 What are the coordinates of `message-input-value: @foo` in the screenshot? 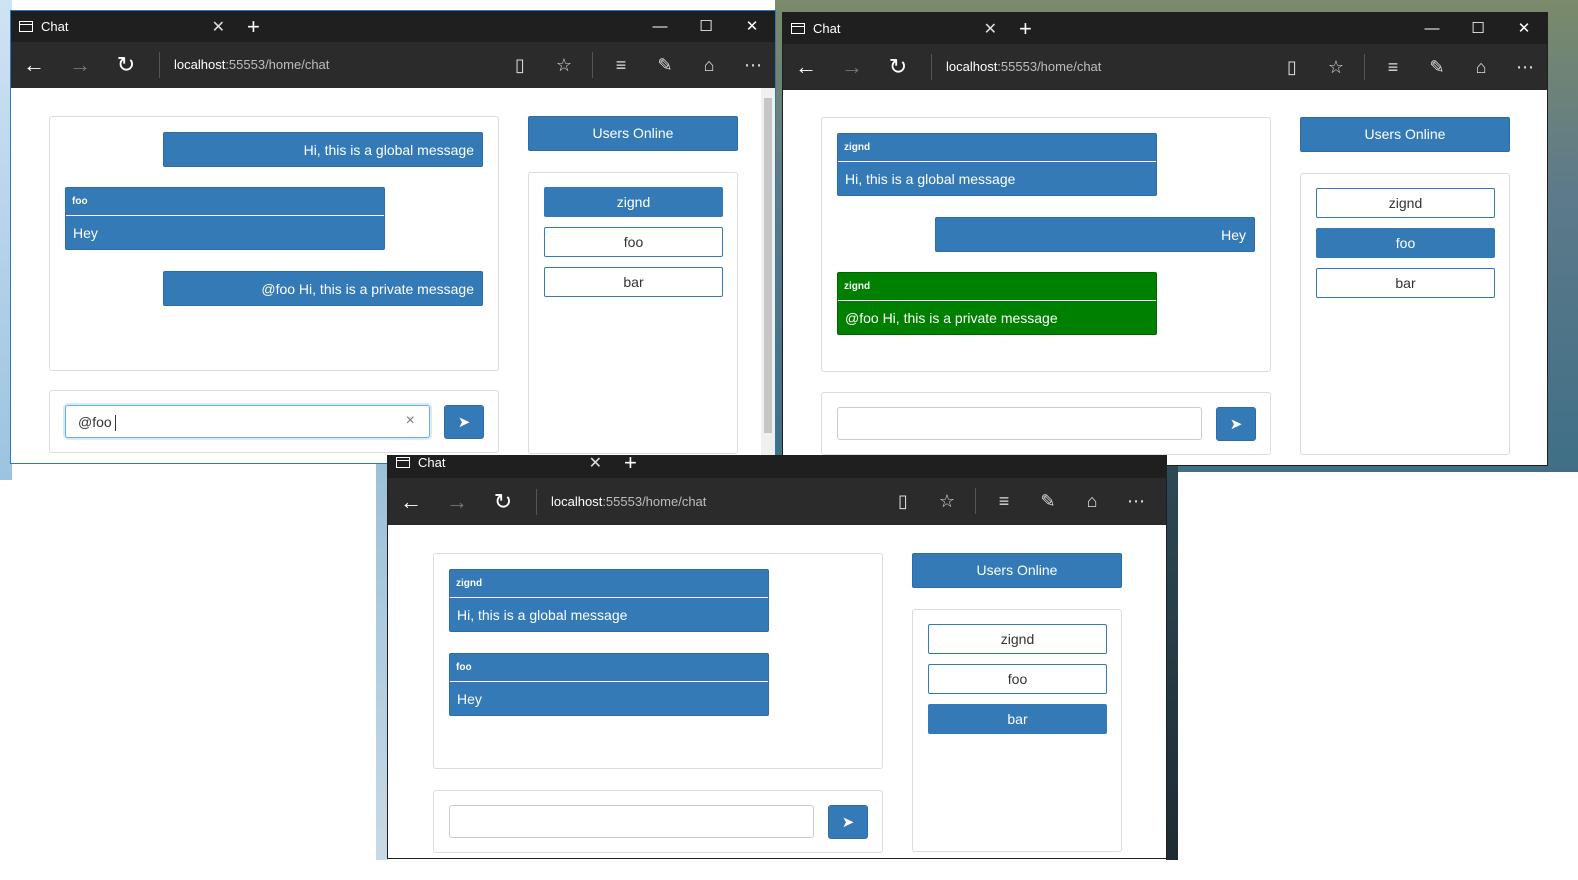 It's located at (97, 423).